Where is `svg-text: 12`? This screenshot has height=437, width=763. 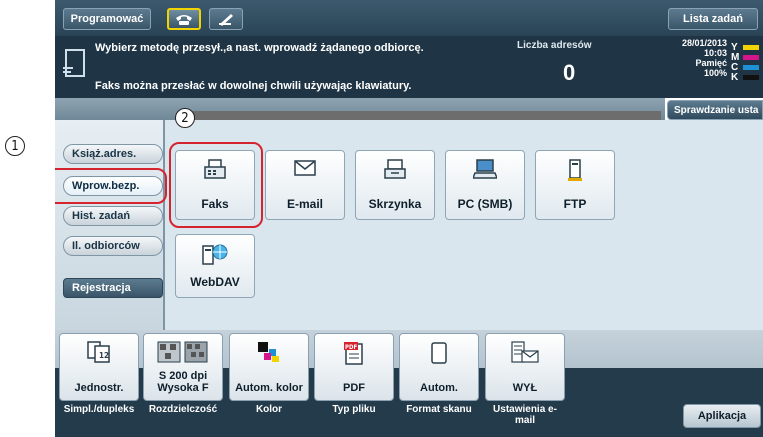 svg-text: 12 is located at coordinates (104, 355).